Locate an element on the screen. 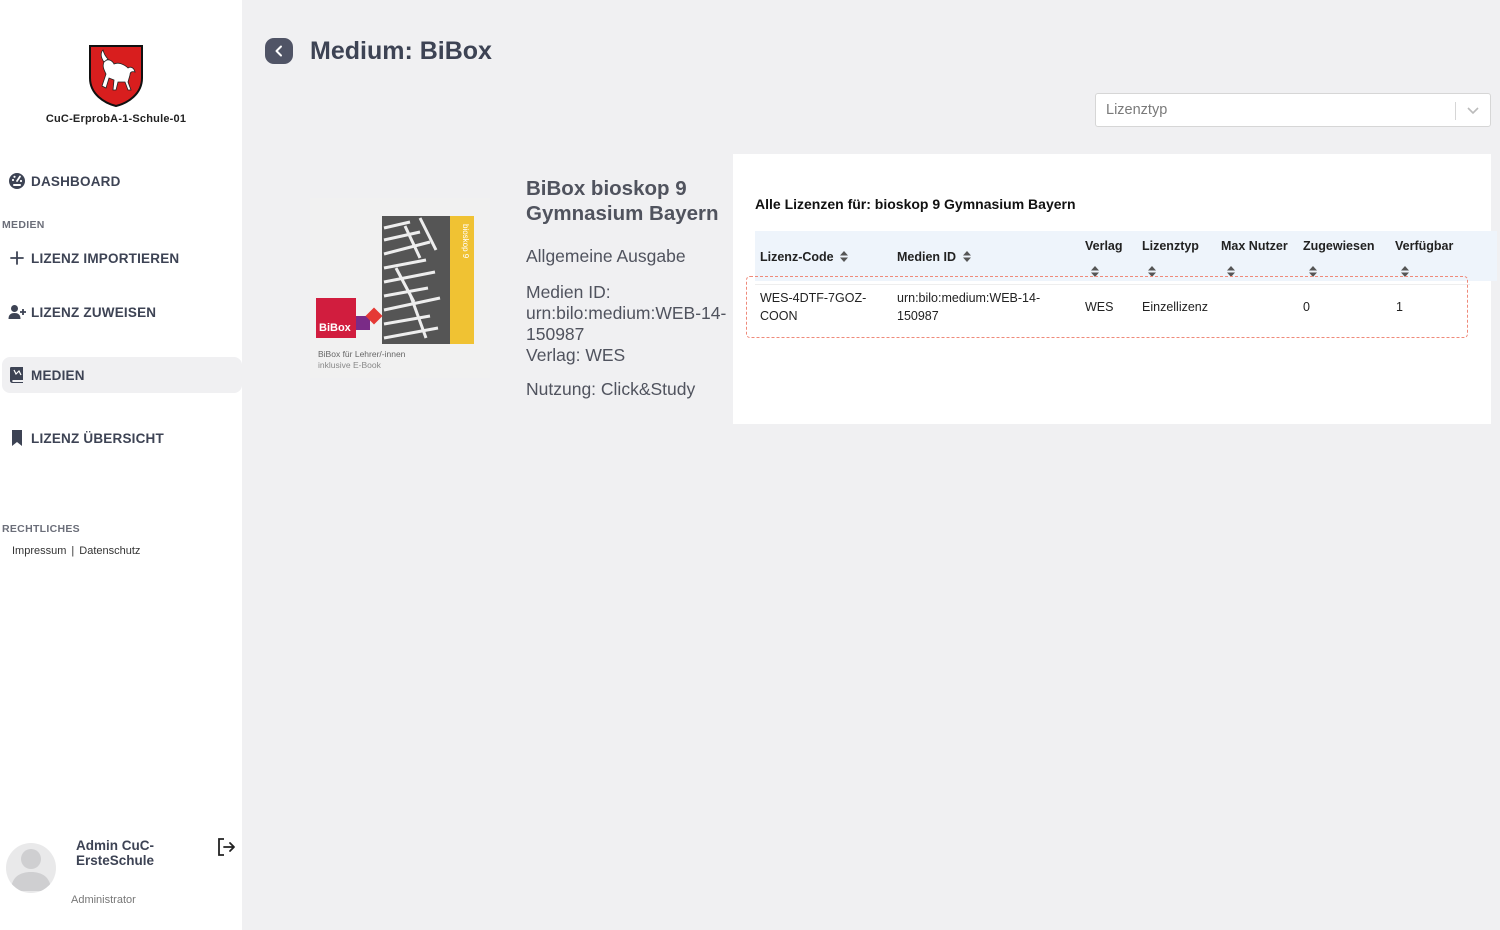 Image resolution: width=1500 pixels, height=930 pixels. media-usage: Nutzung: Click&Study is located at coordinates (611, 389).